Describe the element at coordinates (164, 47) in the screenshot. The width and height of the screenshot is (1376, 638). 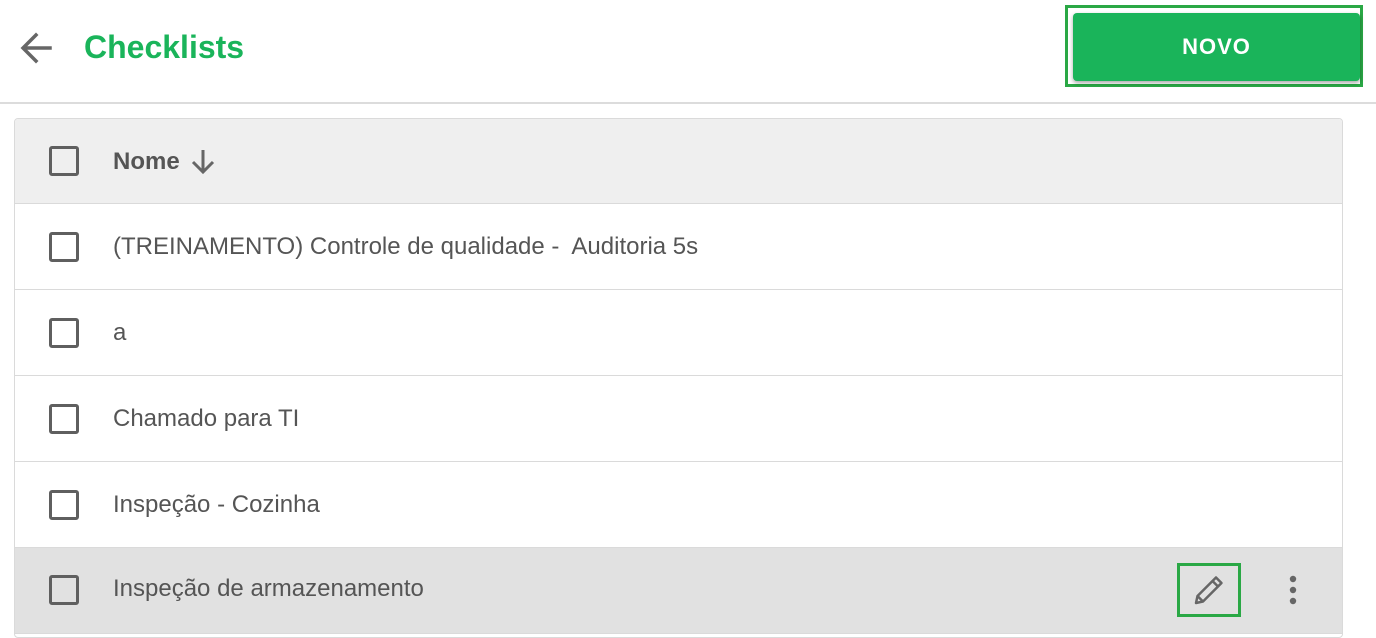
I see `page-title: Checklists` at that location.